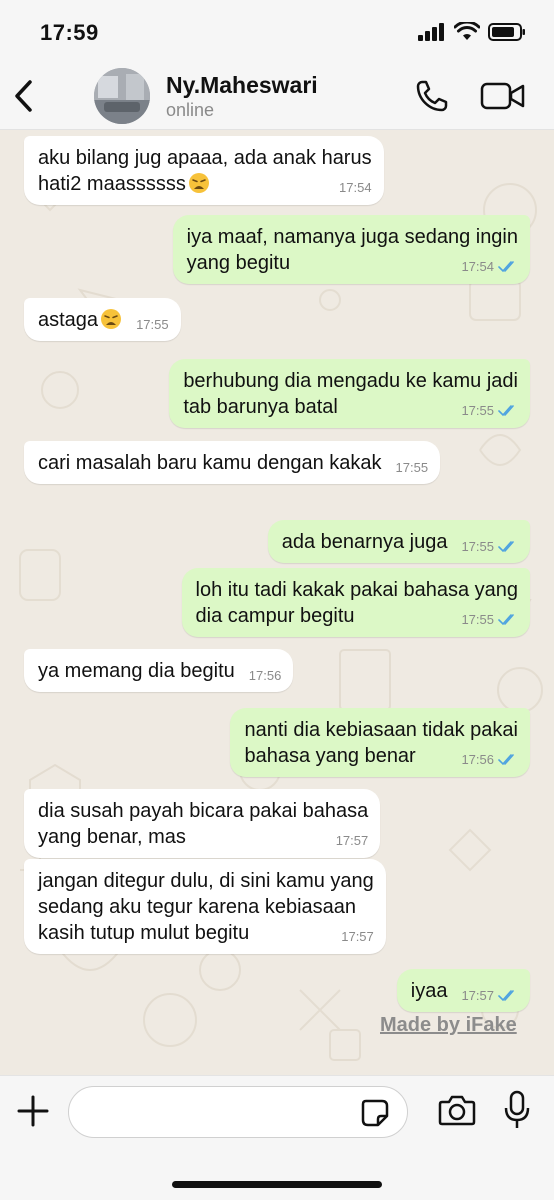  Describe the element at coordinates (467, 31) in the screenshot. I see `wifi-icon` at that location.